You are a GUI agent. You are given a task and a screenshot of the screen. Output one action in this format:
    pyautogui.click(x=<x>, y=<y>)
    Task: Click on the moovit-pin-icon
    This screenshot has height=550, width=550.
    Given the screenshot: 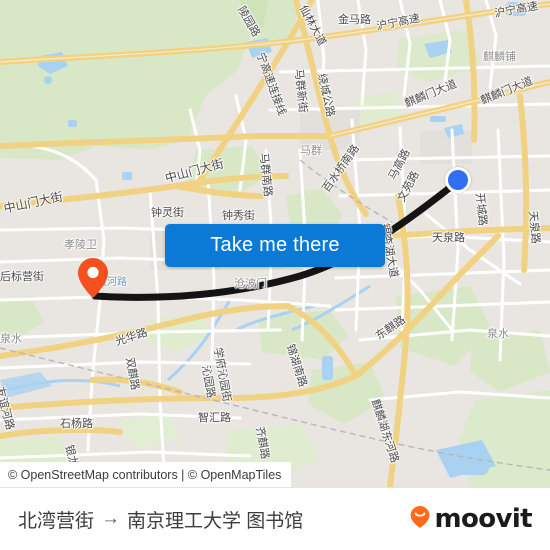 What is the action you would take?
    pyautogui.click(x=420, y=519)
    